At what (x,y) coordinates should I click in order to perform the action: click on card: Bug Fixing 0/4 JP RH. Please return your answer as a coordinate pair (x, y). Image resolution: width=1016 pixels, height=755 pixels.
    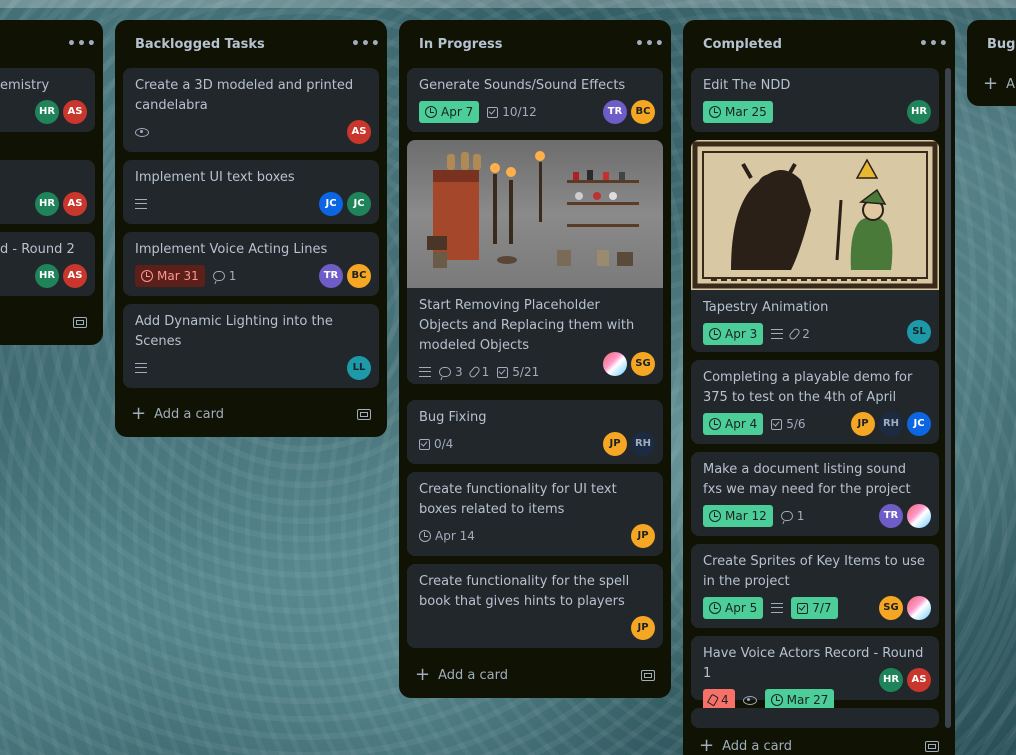
    Looking at the image, I should click on (535, 432).